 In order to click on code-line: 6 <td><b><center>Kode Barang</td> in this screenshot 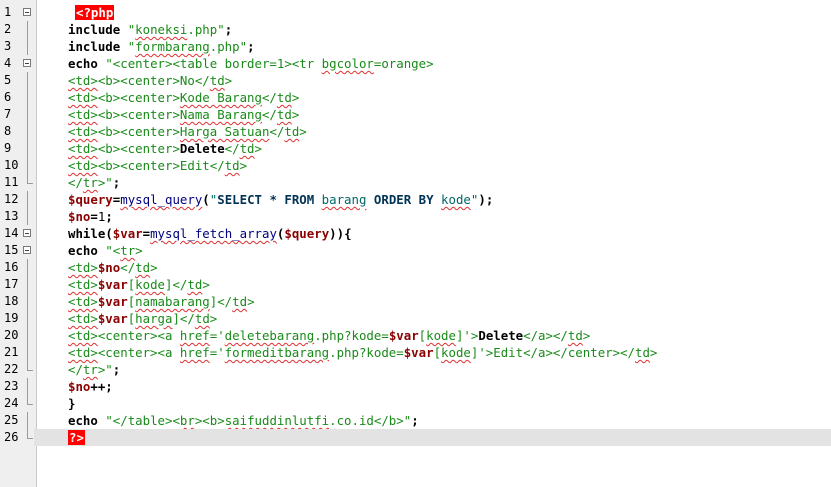, I will do `click(415, 97)`.